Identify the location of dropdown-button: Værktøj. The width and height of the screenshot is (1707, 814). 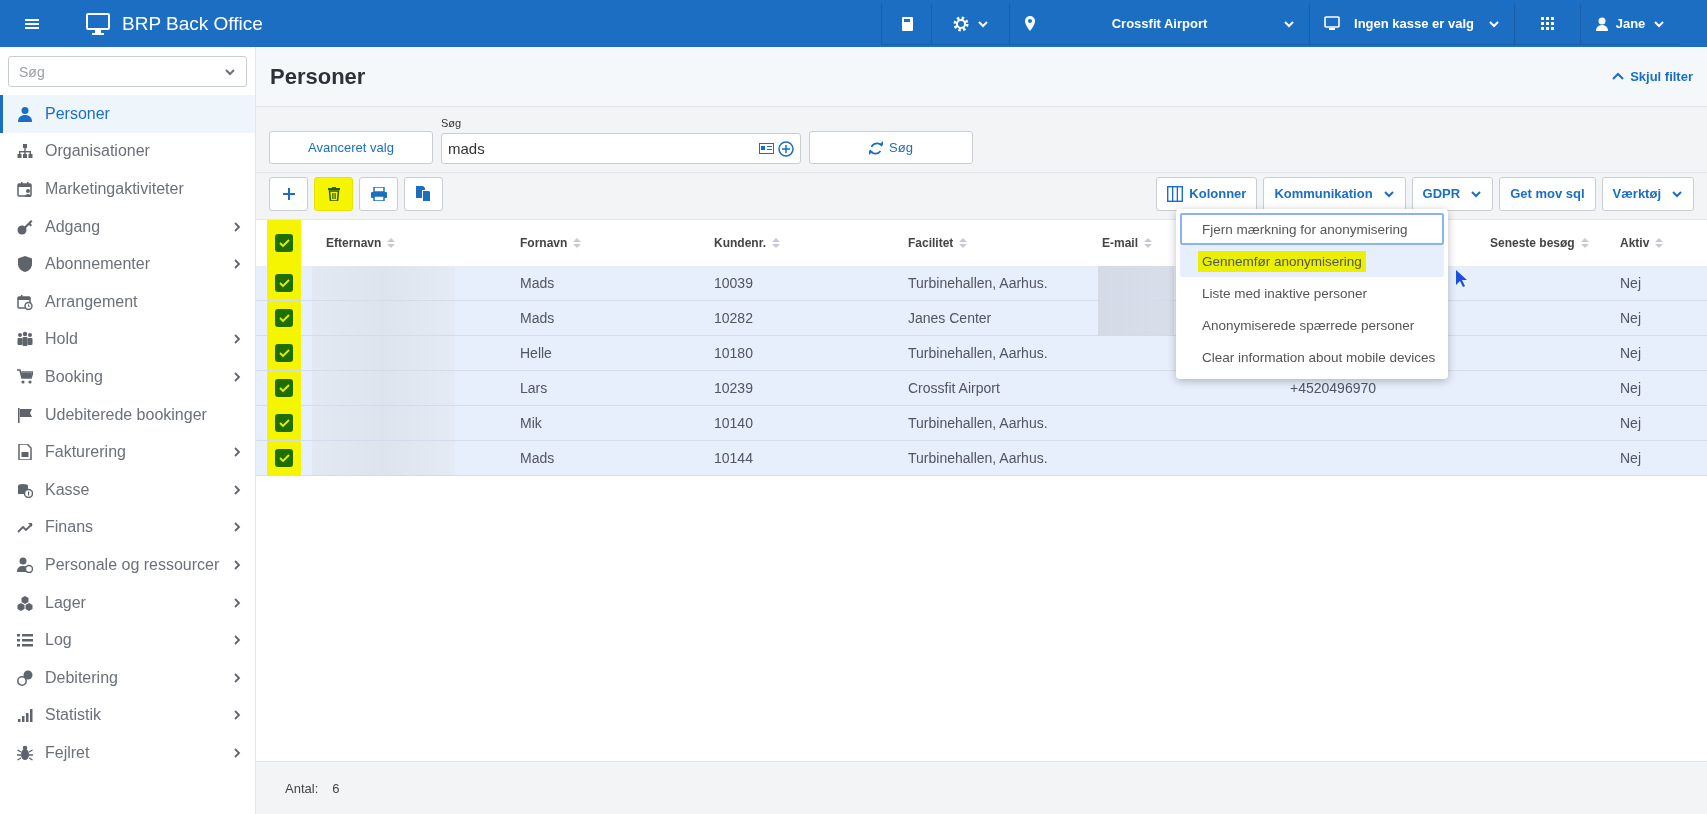
(1647, 193).